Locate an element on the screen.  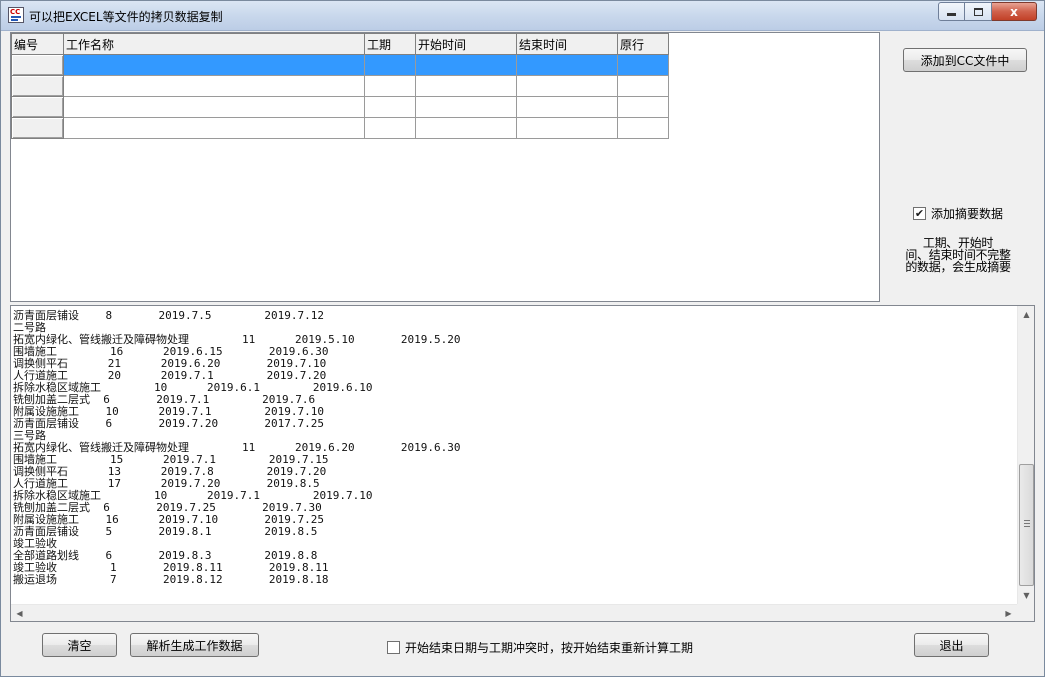
clear-button: 清空 is located at coordinates (79, 645).